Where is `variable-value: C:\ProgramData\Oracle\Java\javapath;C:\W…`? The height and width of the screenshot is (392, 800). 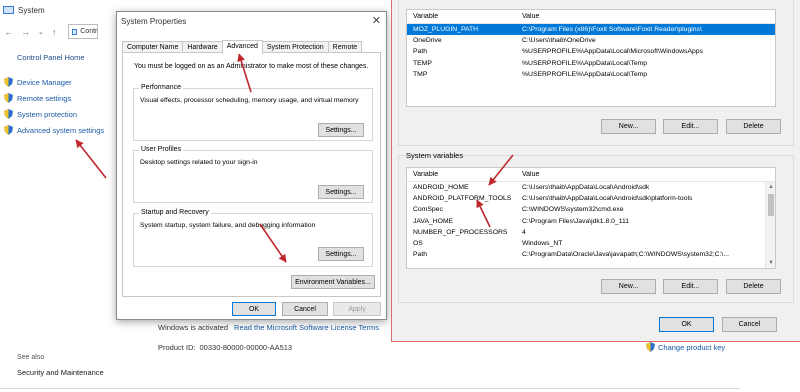 variable-value: C:\ProgramData\Oracle\Java\javapath;C:\W… is located at coordinates (625, 255).